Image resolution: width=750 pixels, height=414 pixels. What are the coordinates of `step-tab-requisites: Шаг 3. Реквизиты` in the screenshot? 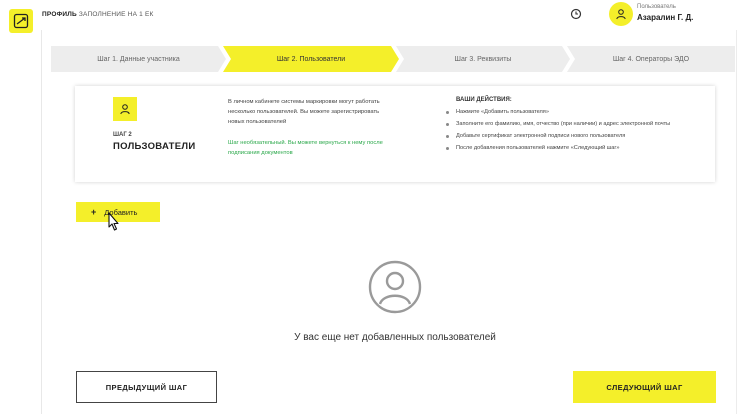 It's located at (483, 59).